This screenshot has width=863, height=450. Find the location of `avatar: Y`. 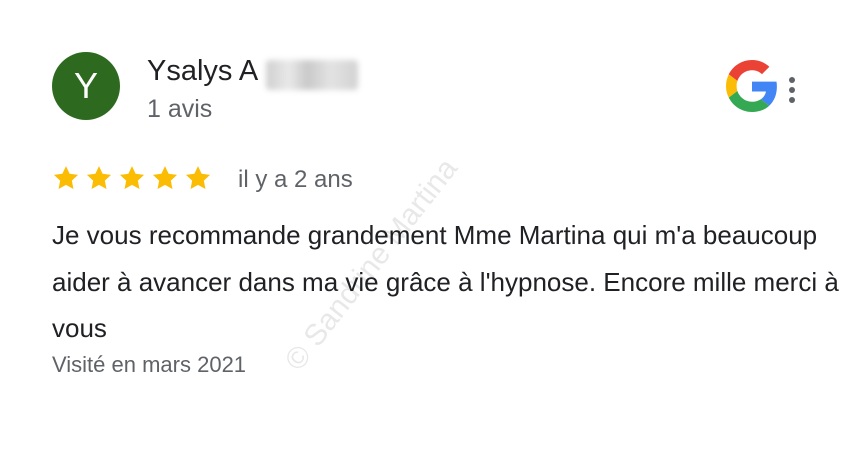

avatar: Y is located at coordinates (86, 86).